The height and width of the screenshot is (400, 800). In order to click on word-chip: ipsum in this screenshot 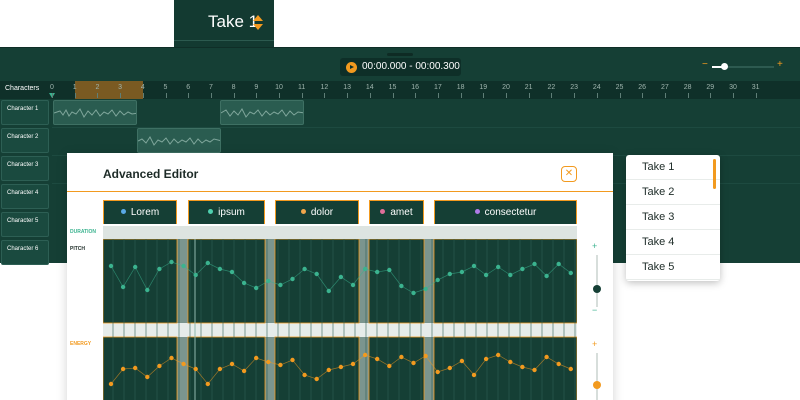, I will do `click(226, 212)`.